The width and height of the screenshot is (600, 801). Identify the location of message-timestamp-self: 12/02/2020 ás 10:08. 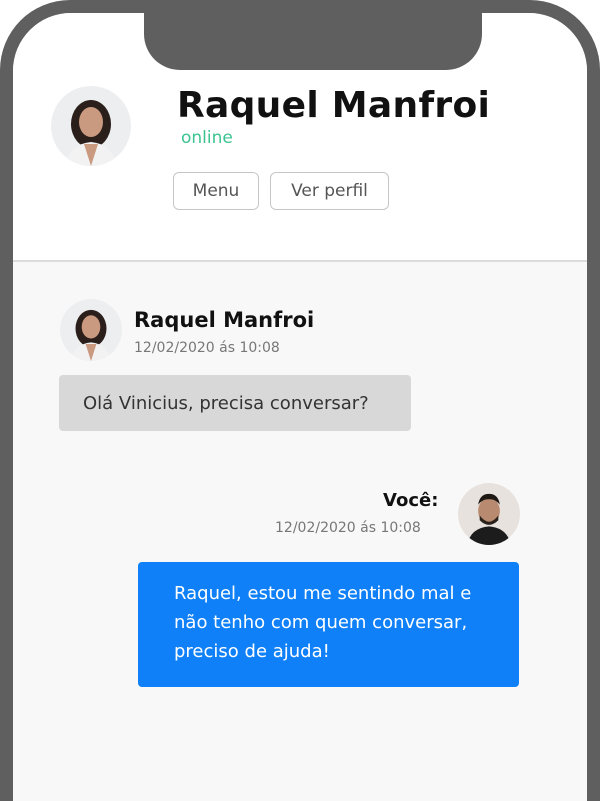
(348, 528).